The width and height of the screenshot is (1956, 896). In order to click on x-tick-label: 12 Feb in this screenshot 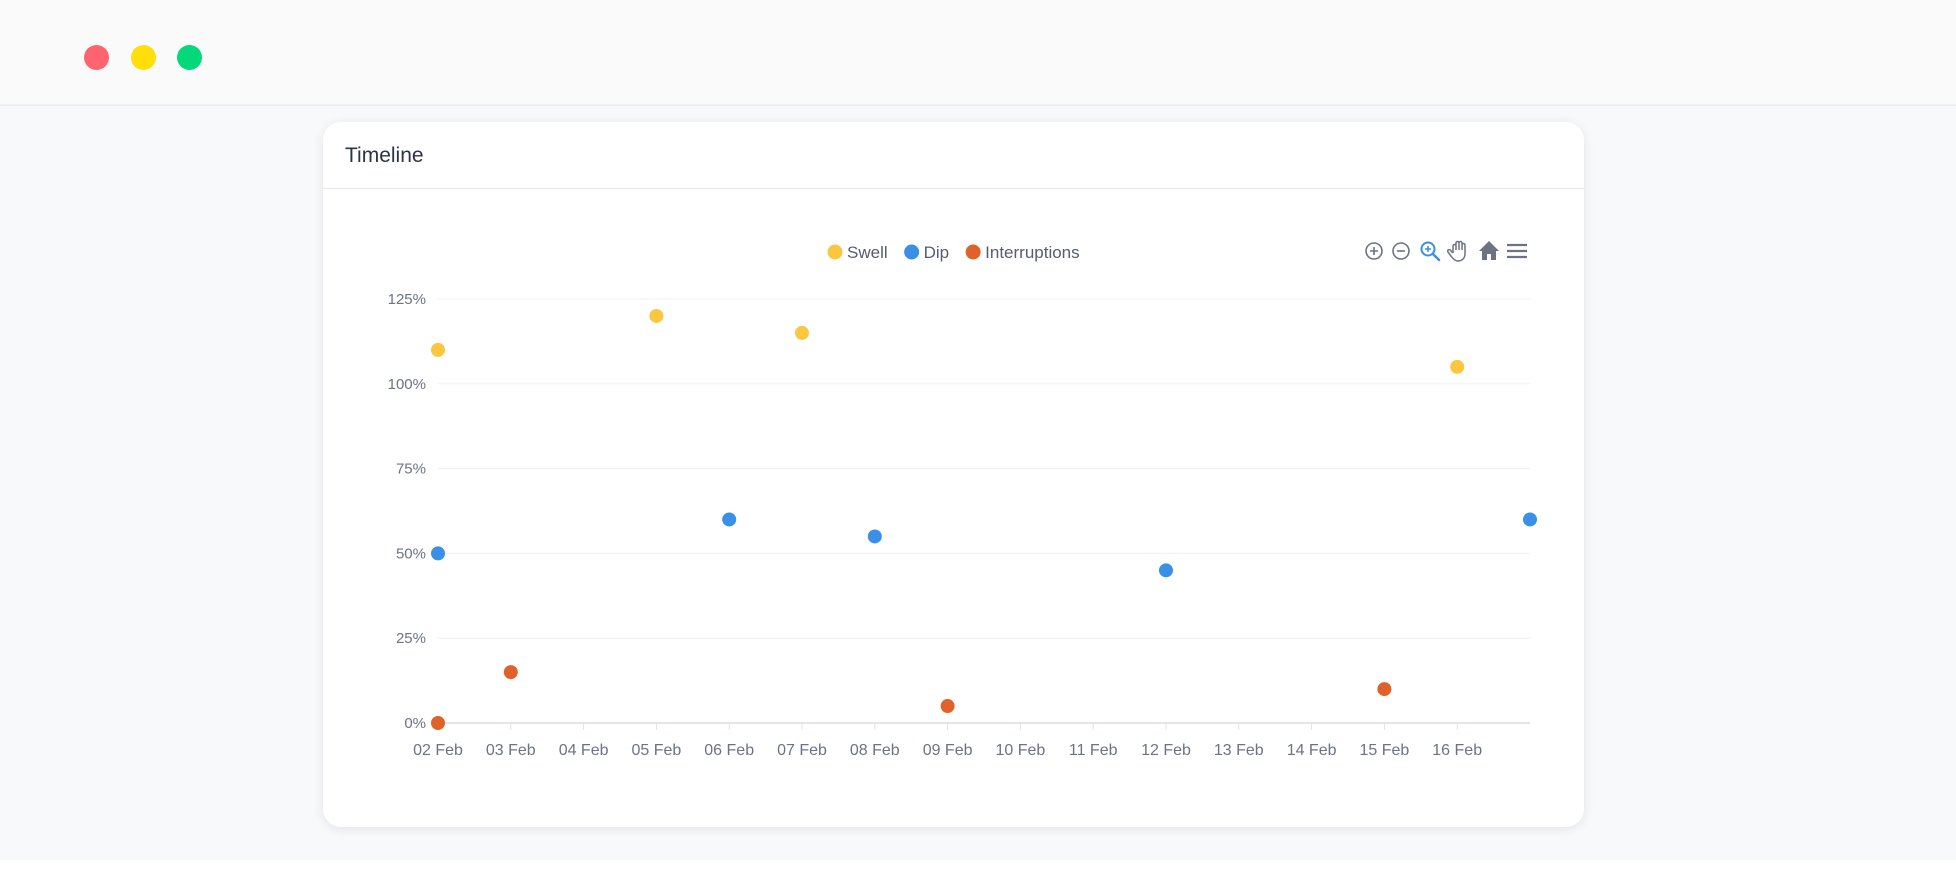, I will do `click(1166, 750)`.